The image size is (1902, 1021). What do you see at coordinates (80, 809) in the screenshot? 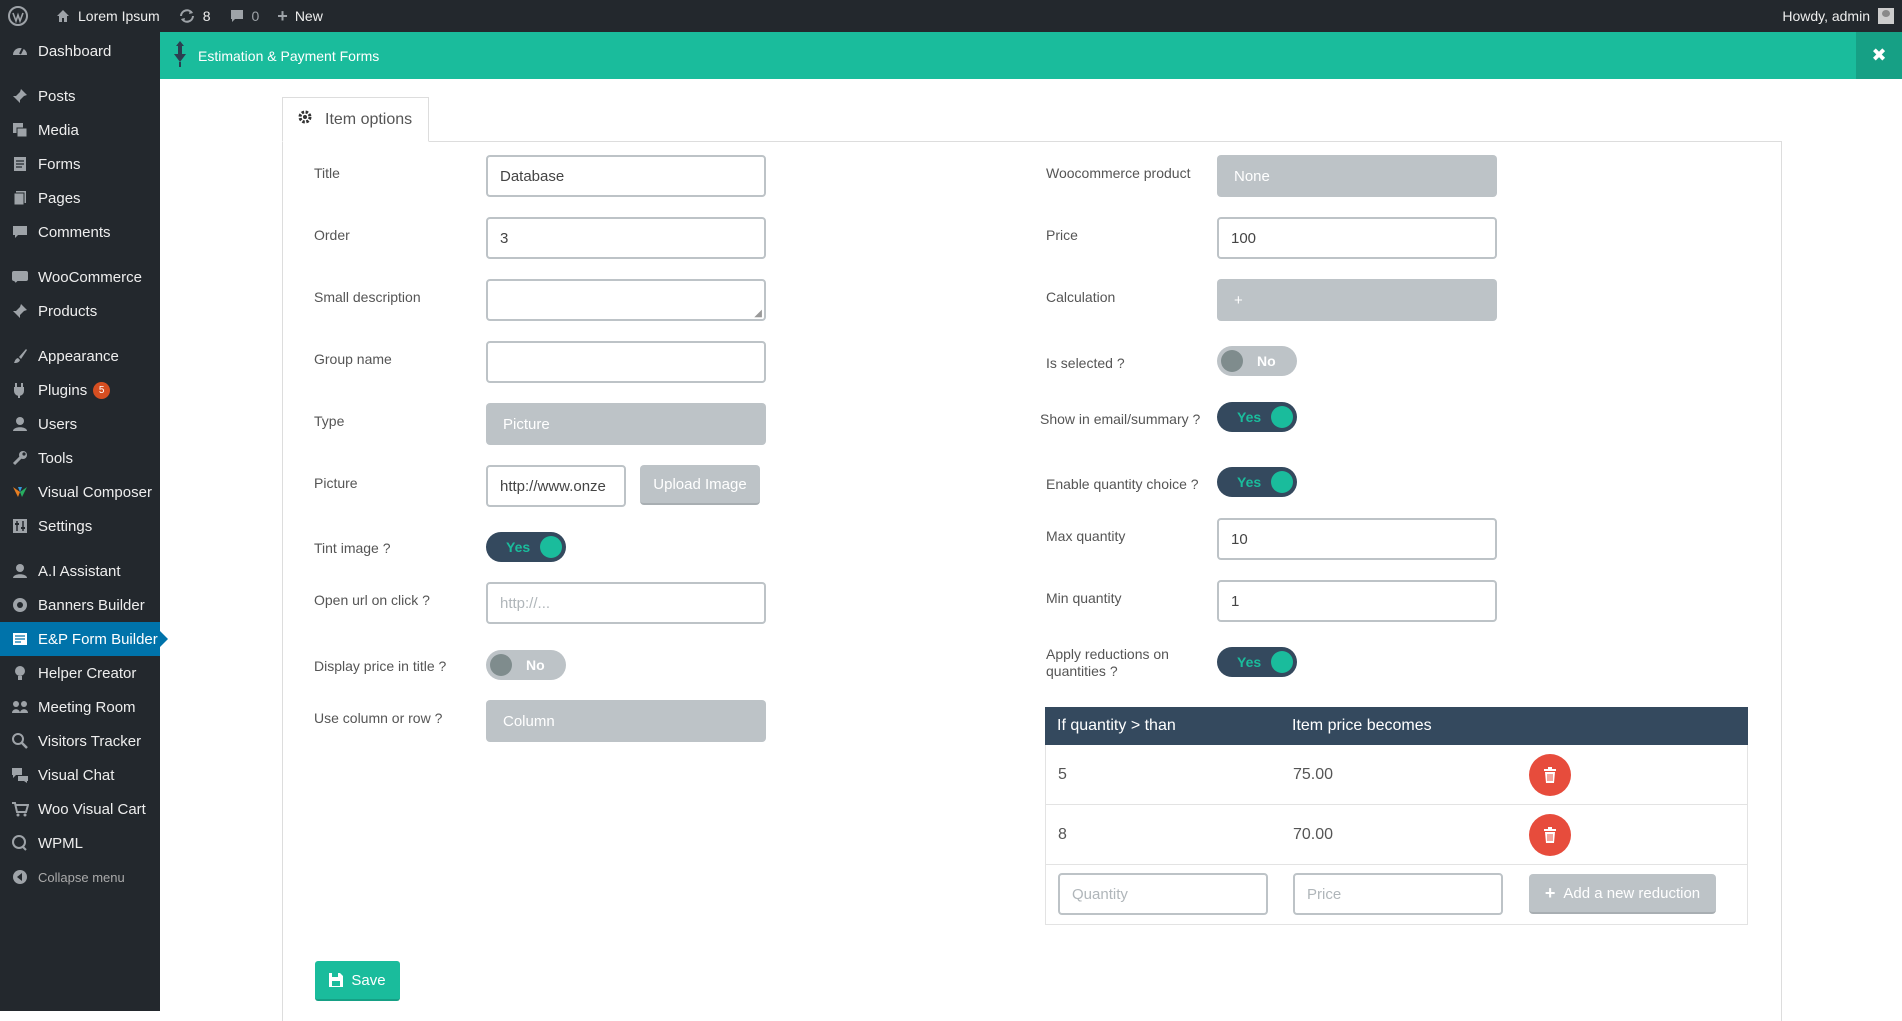
I see `sidebar-item-woo-visual-cart: Woo Visual Cart` at bounding box center [80, 809].